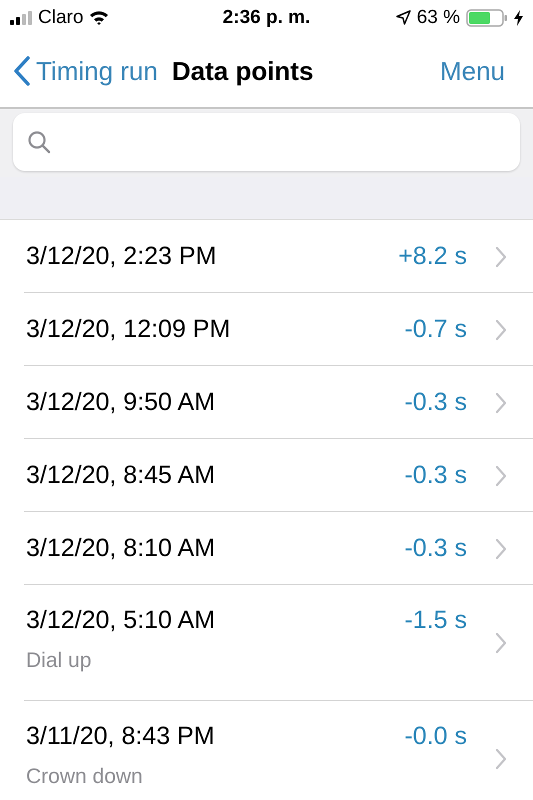  I want to click on battery-percent: 63 %, so click(438, 17).